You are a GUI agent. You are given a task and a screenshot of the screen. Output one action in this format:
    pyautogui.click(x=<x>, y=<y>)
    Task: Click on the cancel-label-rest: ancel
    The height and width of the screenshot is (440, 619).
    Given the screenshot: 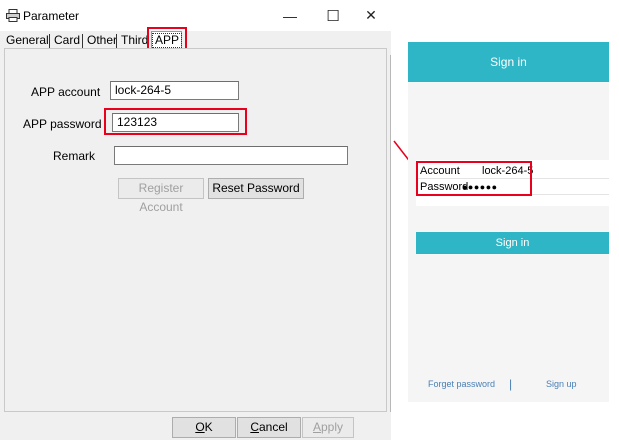 What is the action you would take?
    pyautogui.click(x=273, y=427)
    